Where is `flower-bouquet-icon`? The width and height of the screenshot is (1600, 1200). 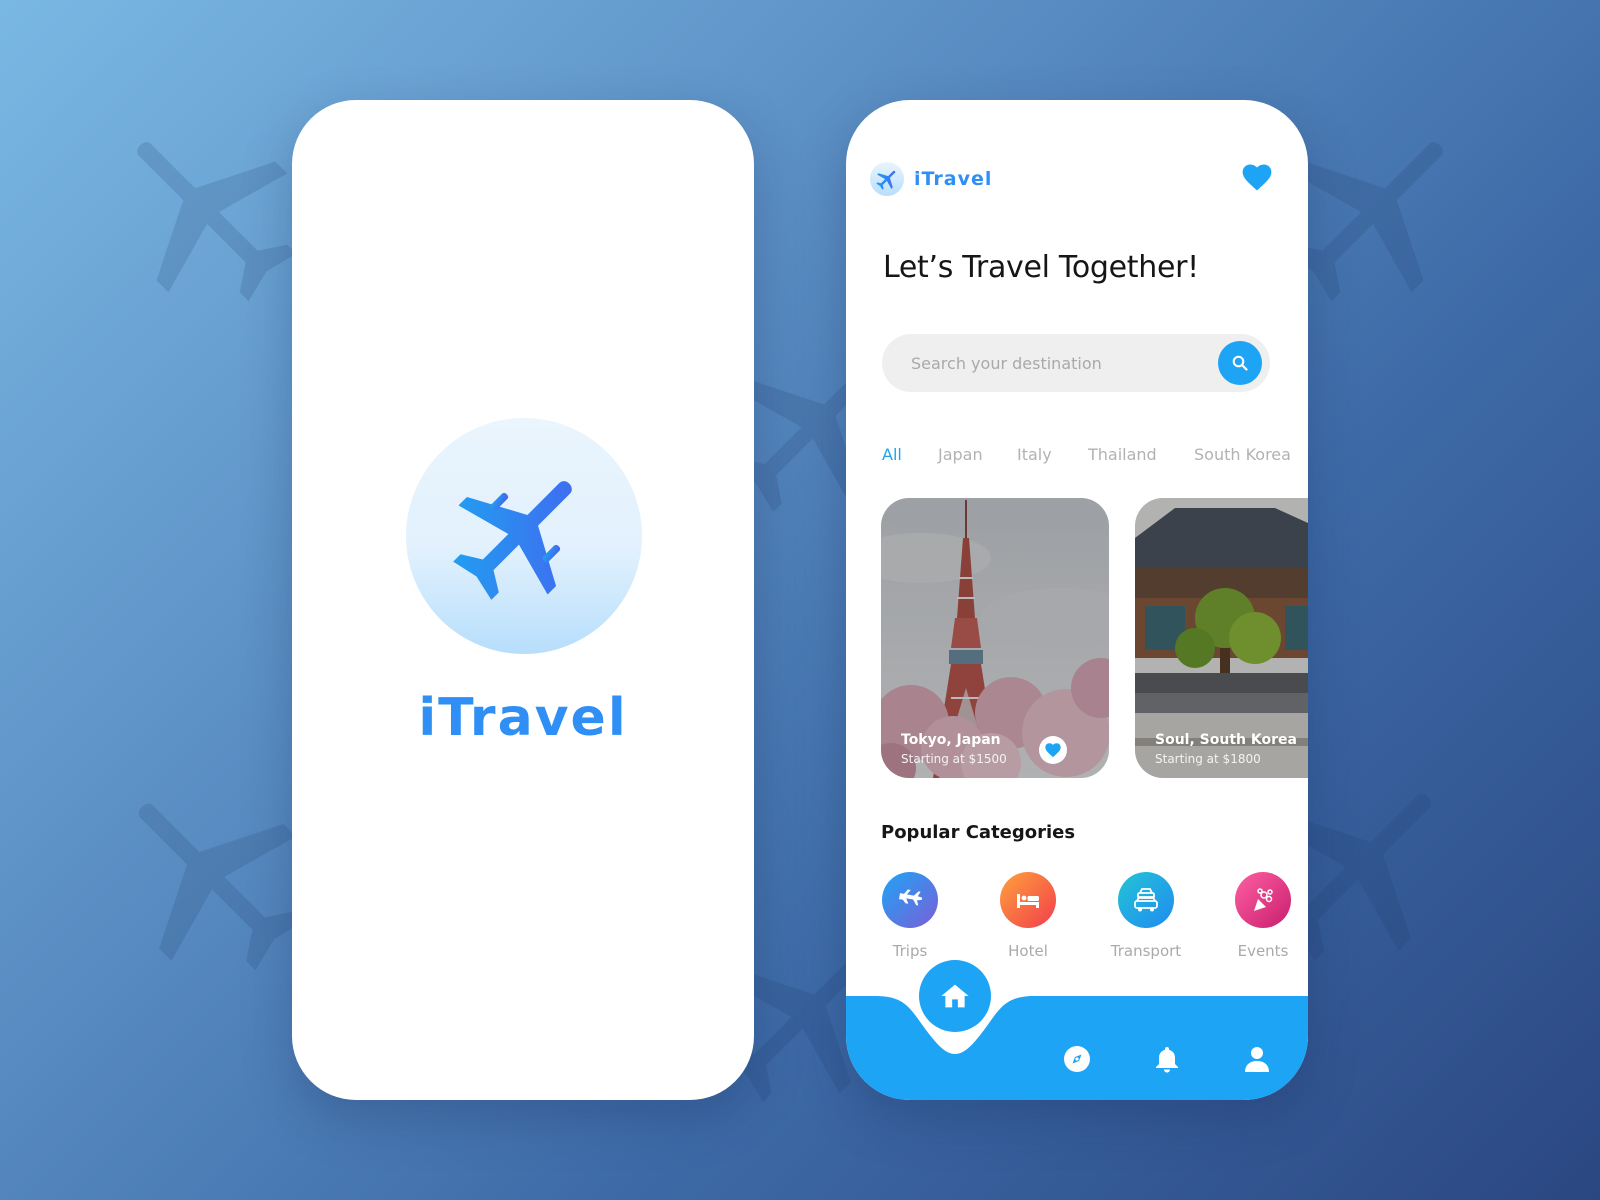
flower-bouquet-icon is located at coordinates (1263, 900).